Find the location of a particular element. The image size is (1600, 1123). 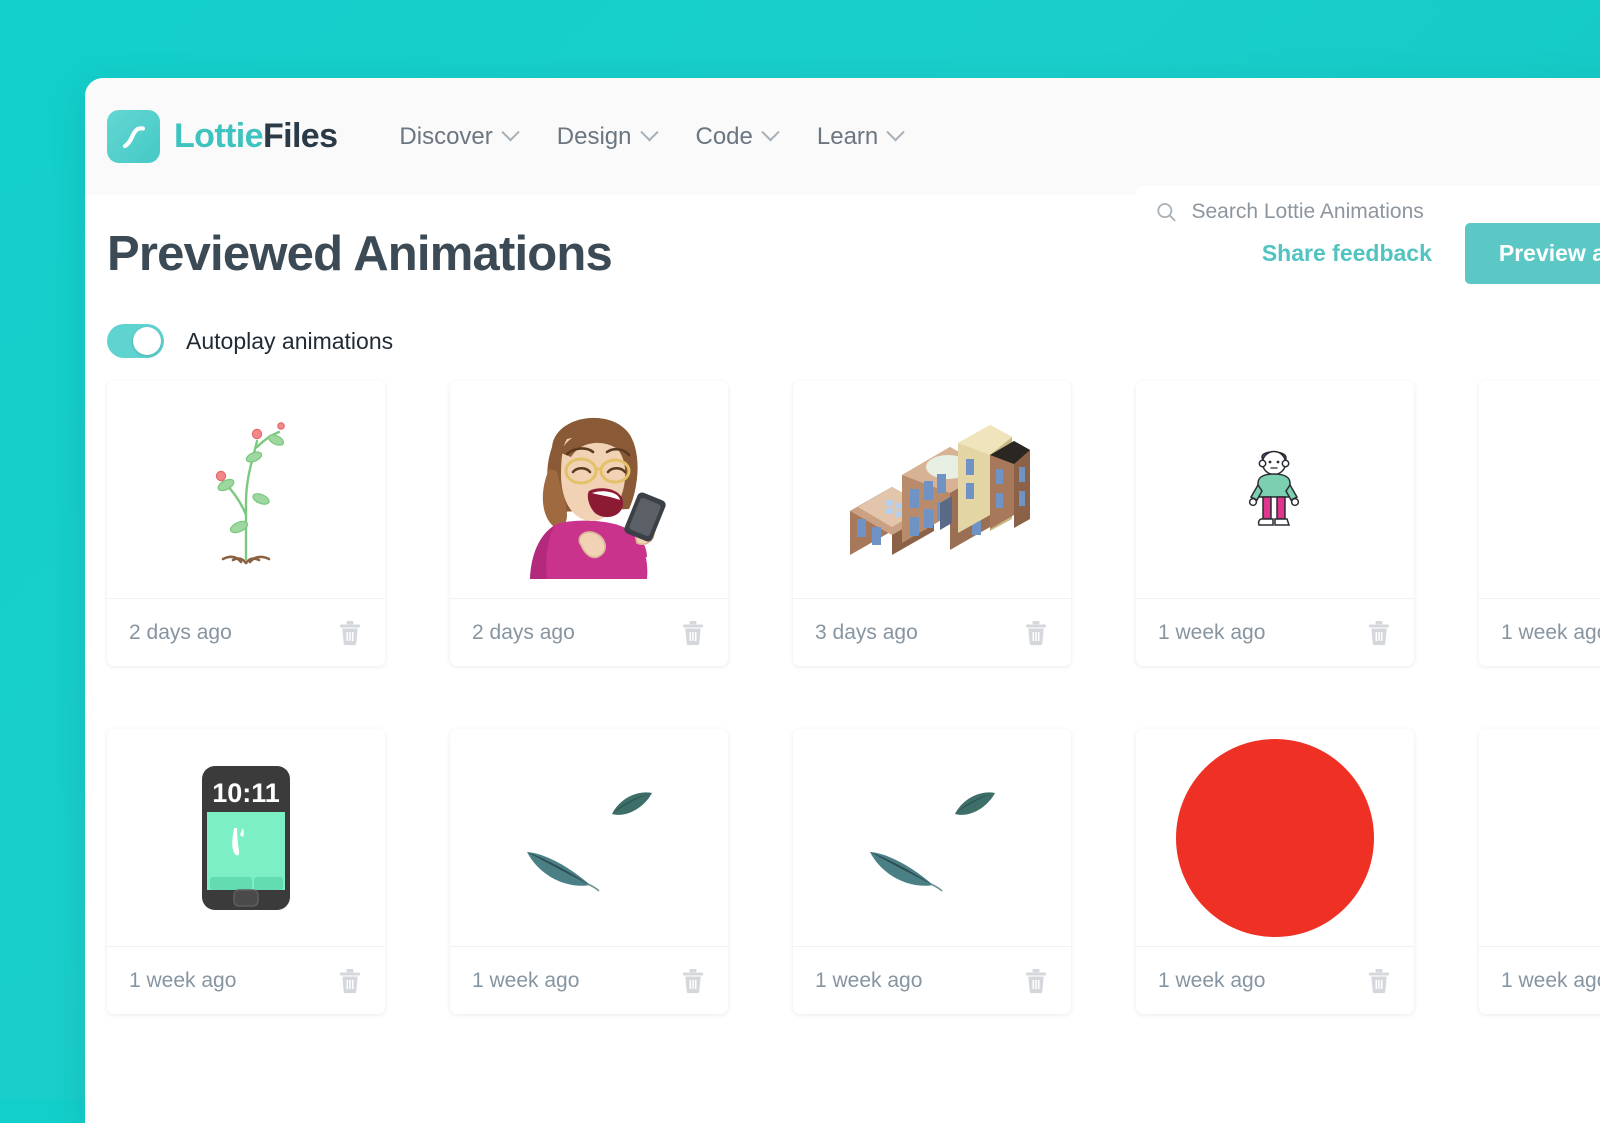

animation-card: 10:11 1 week ago is located at coordinates (246, 871).